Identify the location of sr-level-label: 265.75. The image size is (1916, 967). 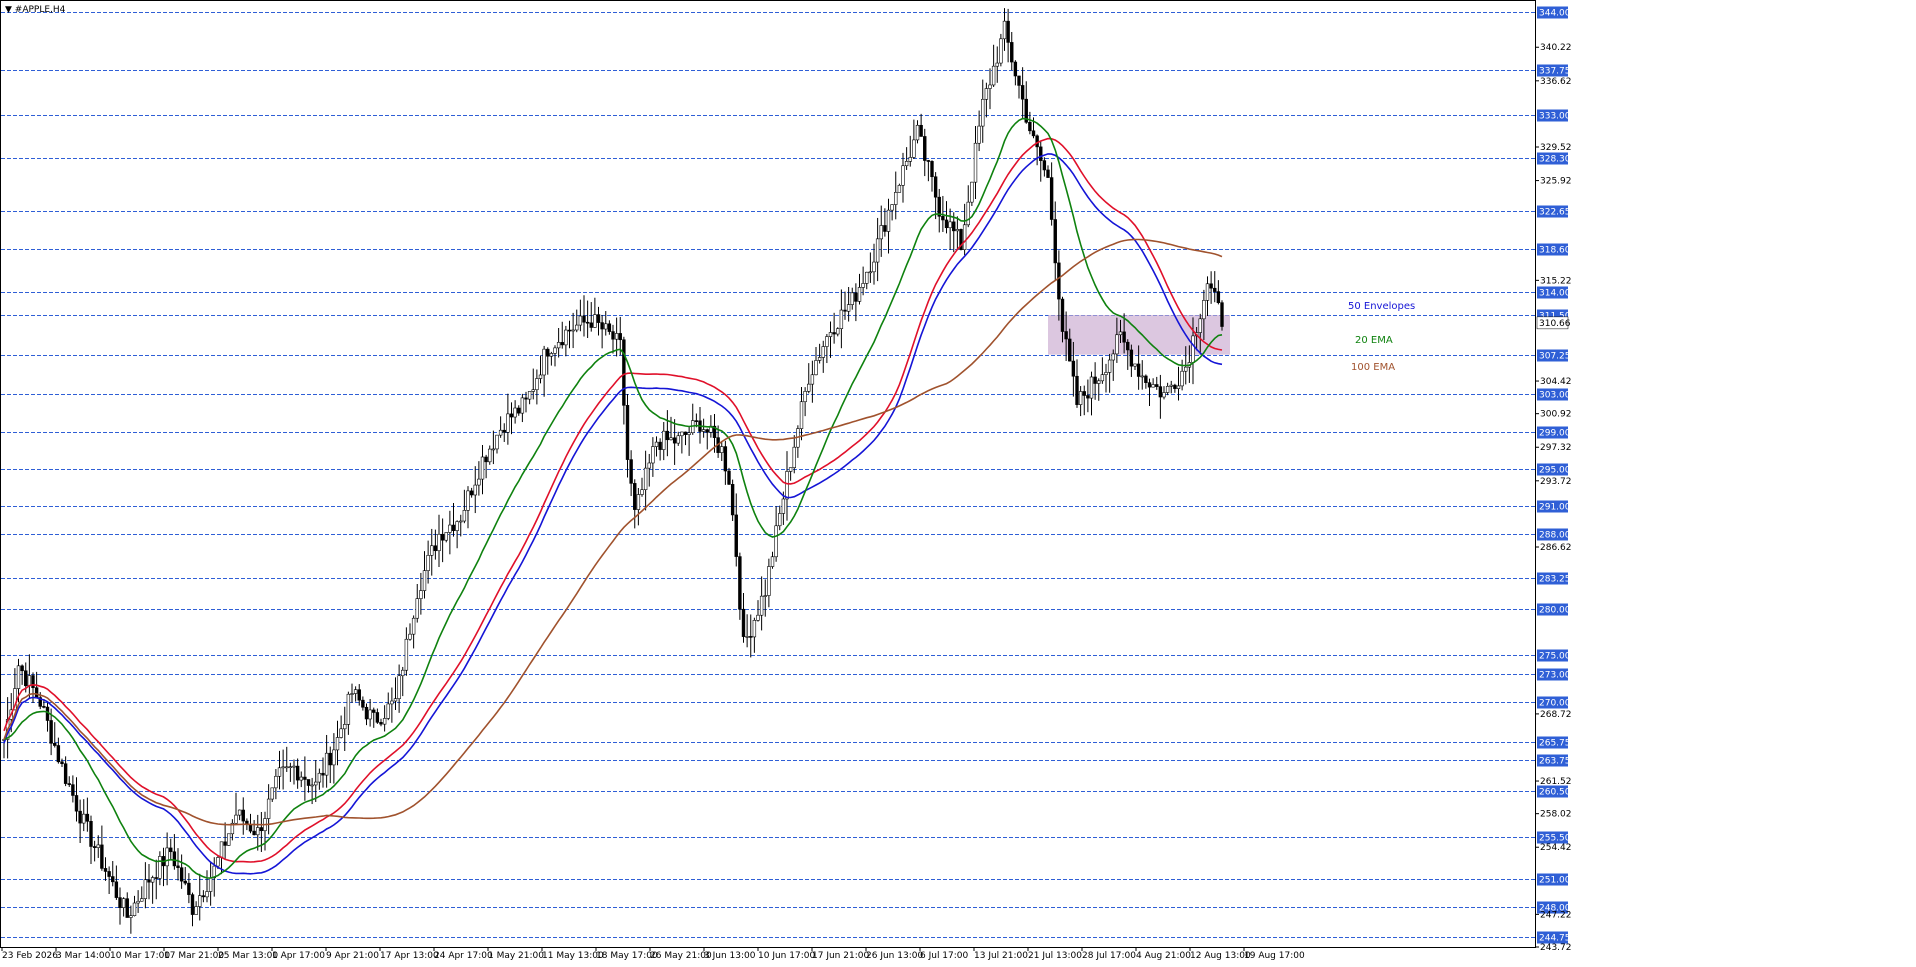
(1555, 744).